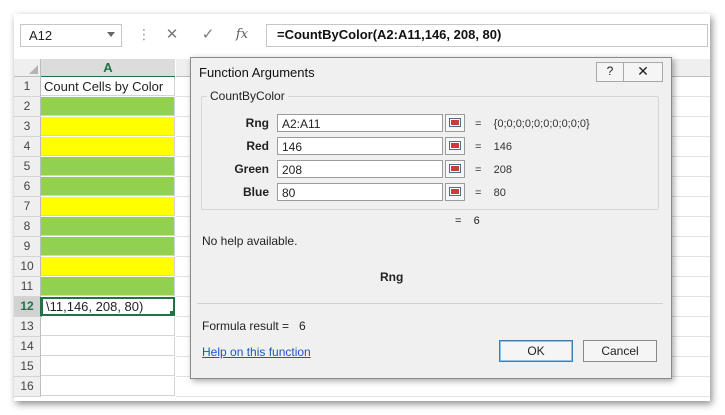  I want to click on row-header: 9, so click(27, 247).